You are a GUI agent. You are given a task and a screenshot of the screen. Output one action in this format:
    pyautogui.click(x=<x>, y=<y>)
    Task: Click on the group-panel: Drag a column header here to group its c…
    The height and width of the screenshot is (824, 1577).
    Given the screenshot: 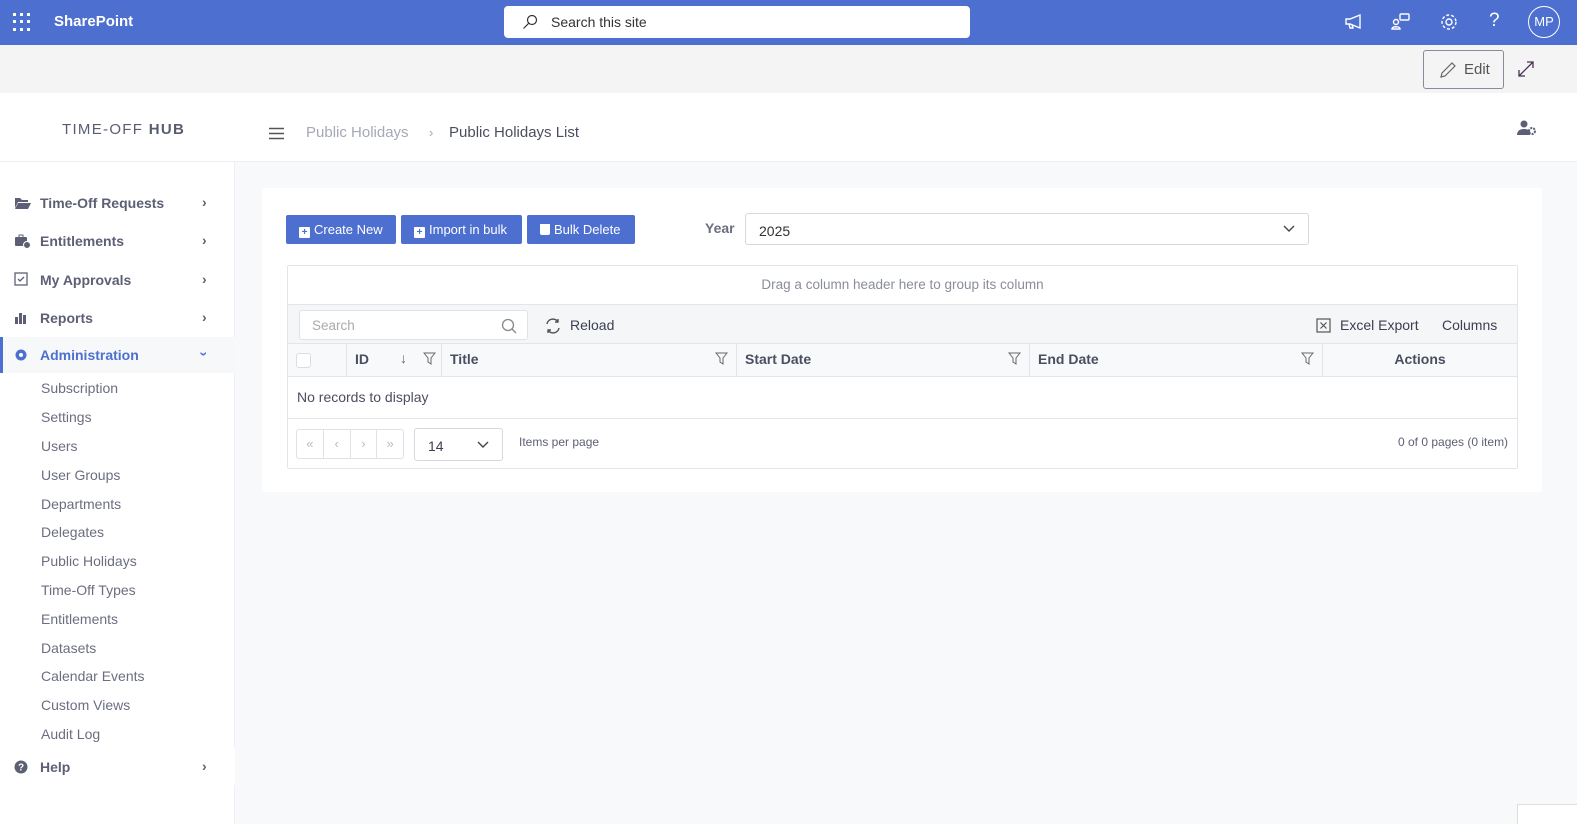 What is the action you would take?
    pyautogui.click(x=902, y=285)
    